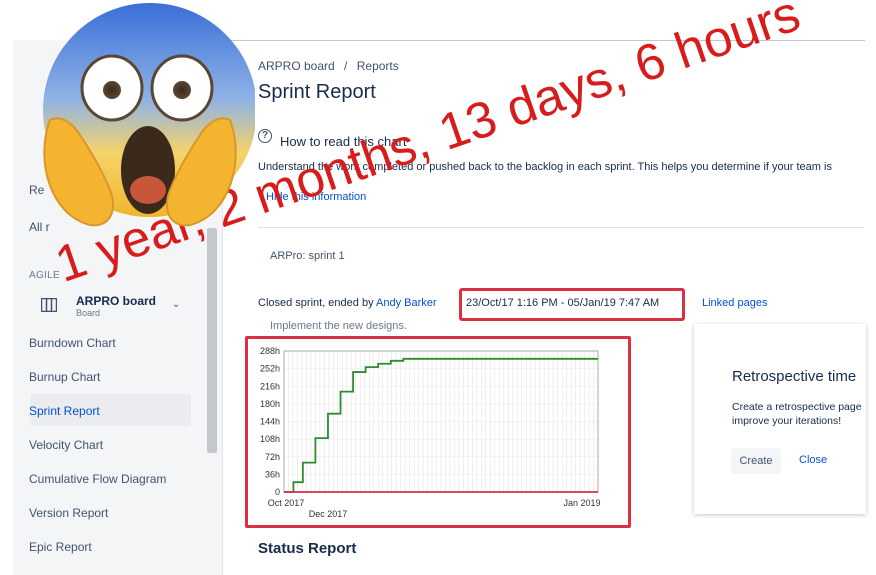  Describe the element at coordinates (149, 115) in the screenshot. I see `screaming-face-emoji` at that location.